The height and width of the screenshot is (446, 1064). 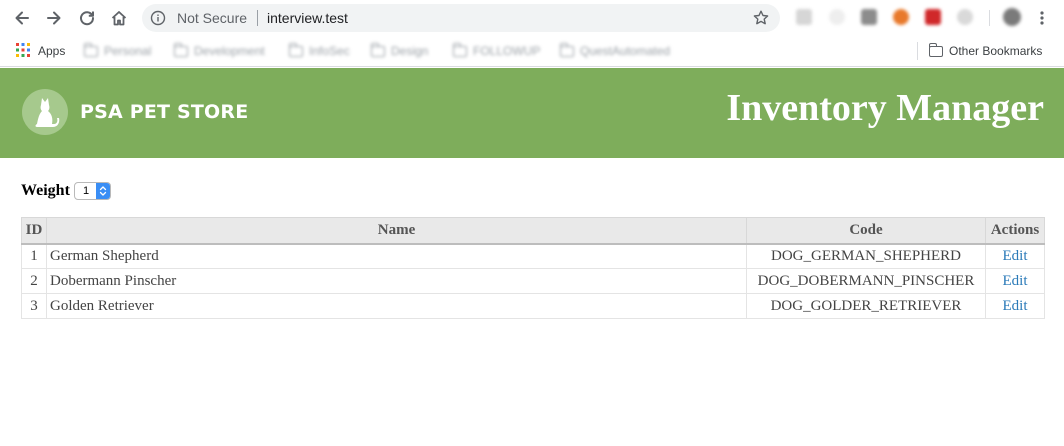 What do you see at coordinates (92, 191) in the screenshot?
I see `weight-select: 1` at bounding box center [92, 191].